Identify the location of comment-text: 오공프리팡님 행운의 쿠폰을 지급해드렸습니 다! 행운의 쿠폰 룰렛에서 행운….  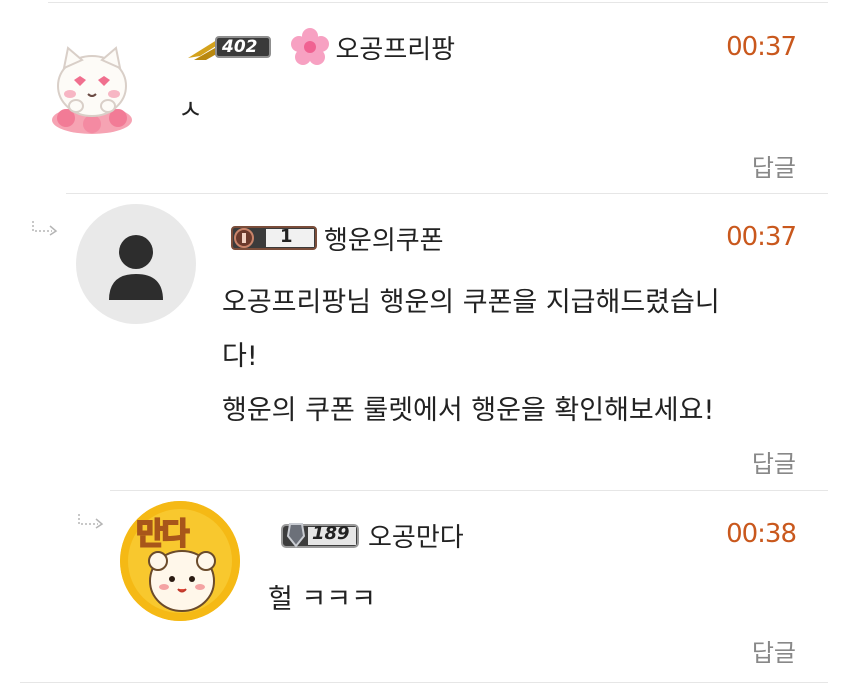
(471, 357).